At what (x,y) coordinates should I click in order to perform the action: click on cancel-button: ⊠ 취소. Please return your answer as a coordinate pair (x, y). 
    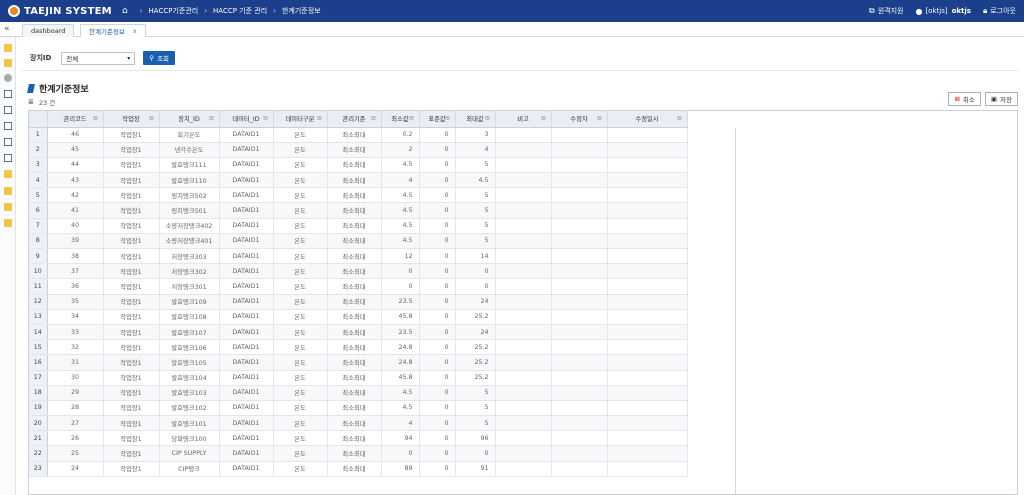
    Looking at the image, I should click on (964, 99).